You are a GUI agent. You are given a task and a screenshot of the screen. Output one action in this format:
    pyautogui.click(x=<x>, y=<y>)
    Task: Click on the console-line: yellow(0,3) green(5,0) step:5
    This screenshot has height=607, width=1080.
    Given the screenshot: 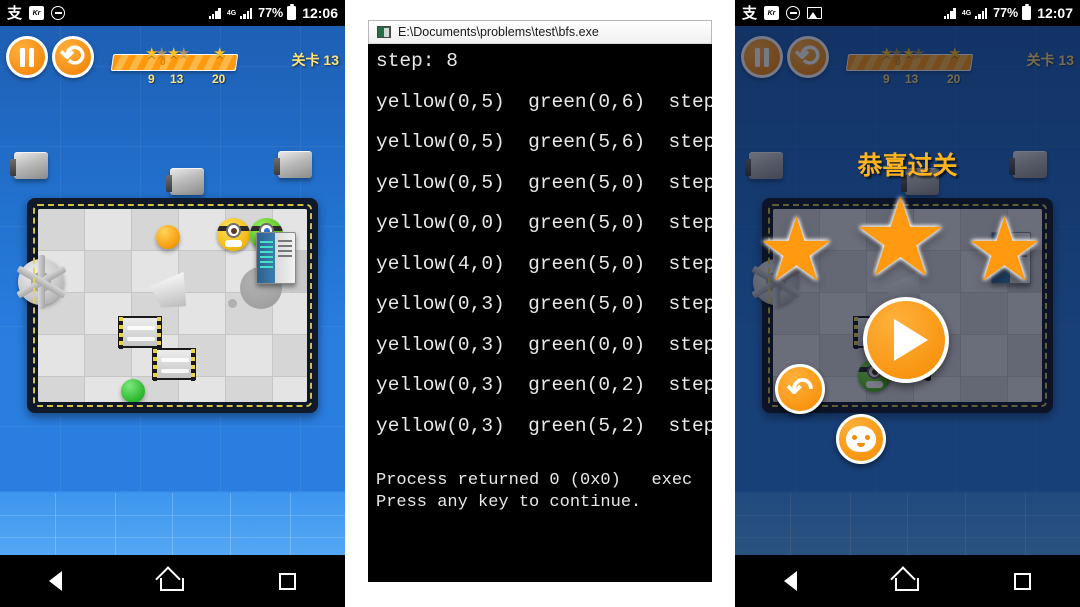 What is the action you would take?
    pyautogui.click(x=544, y=304)
    